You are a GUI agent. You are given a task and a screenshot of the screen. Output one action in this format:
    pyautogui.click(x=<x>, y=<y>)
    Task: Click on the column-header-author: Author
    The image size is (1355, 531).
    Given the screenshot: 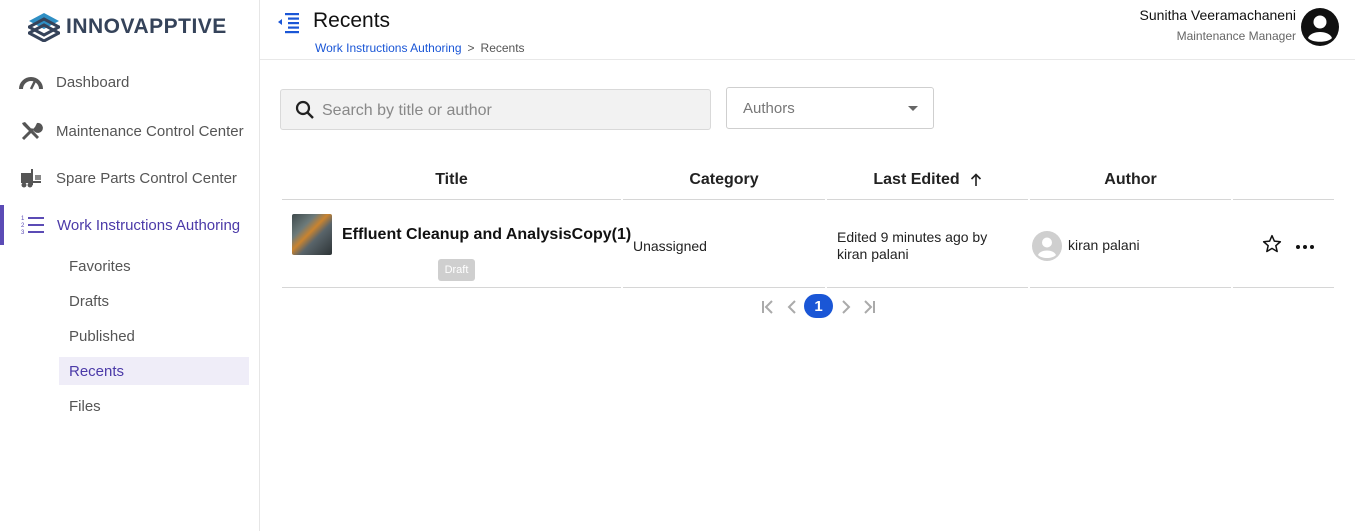 What is the action you would take?
    pyautogui.click(x=1130, y=180)
    